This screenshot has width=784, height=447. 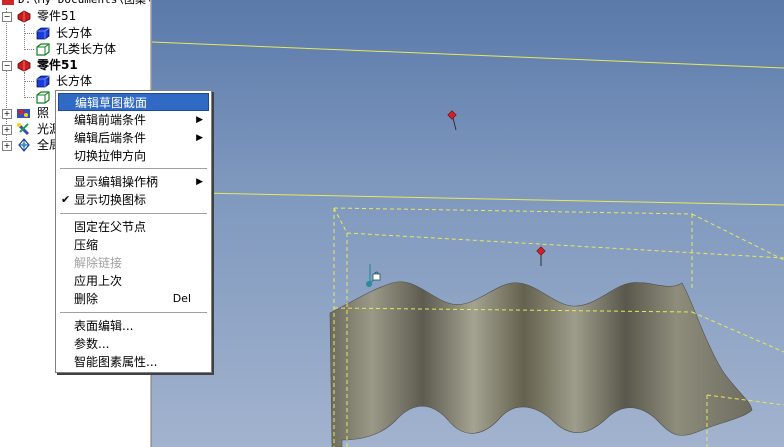 What do you see at coordinates (110, 138) in the screenshot?
I see `menu-item-label: 编辑后端条件` at bounding box center [110, 138].